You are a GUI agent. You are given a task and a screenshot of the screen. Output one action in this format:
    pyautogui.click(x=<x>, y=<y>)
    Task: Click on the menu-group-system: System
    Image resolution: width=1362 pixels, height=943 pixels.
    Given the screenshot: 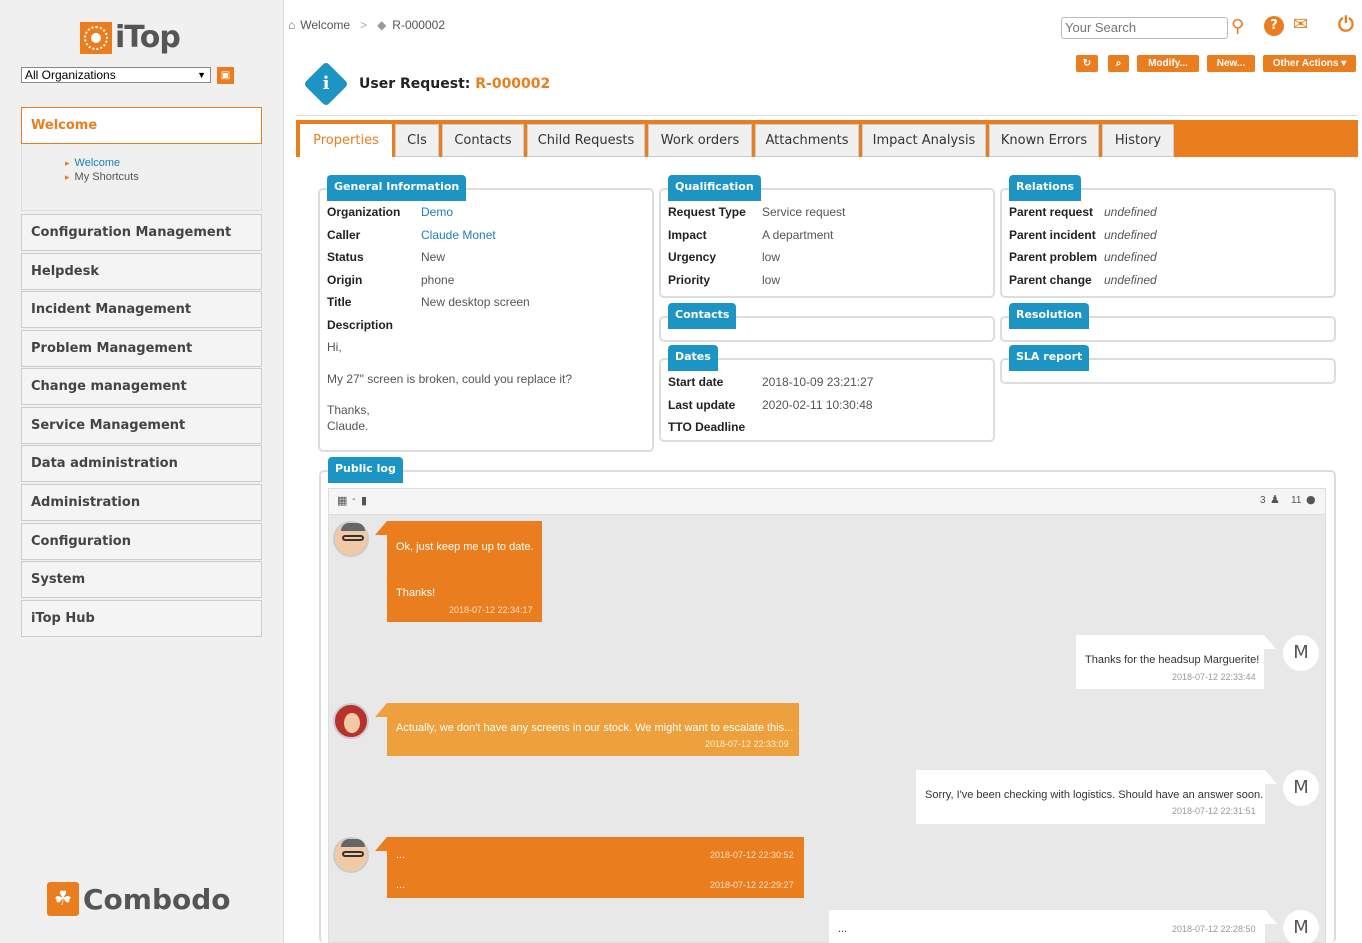 What is the action you would take?
    pyautogui.click(x=141, y=579)
    